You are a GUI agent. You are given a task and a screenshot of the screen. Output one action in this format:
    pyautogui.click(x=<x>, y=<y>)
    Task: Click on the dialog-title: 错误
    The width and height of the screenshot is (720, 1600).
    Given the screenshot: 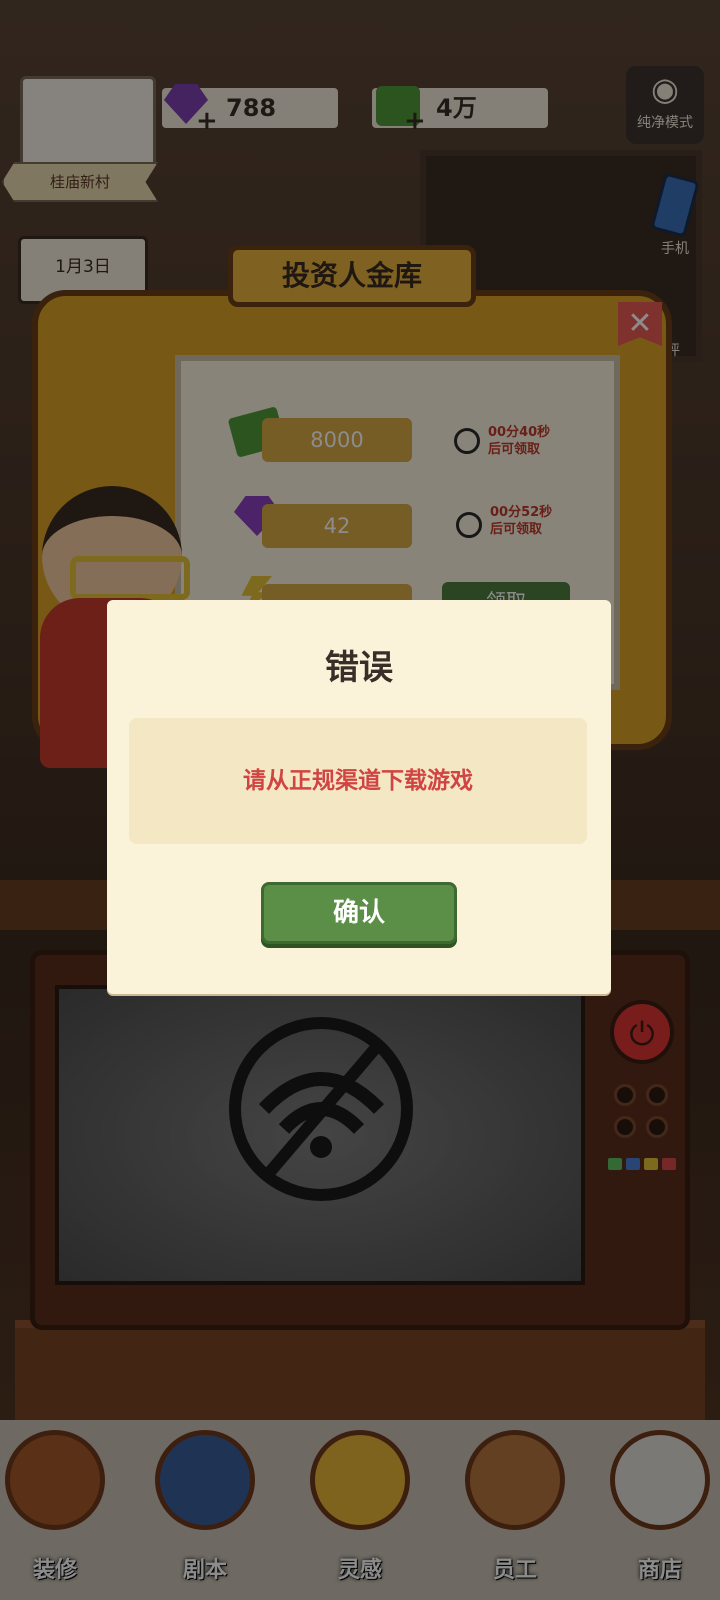 What is the action you would take?
    pyautogui.click(x=359, y=668)
    